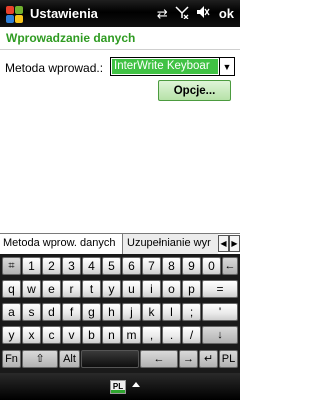 The height and width of the screenshot is (400, 320). I want to click on tab-scroll-left-icon: ◀, so click(223, 243).